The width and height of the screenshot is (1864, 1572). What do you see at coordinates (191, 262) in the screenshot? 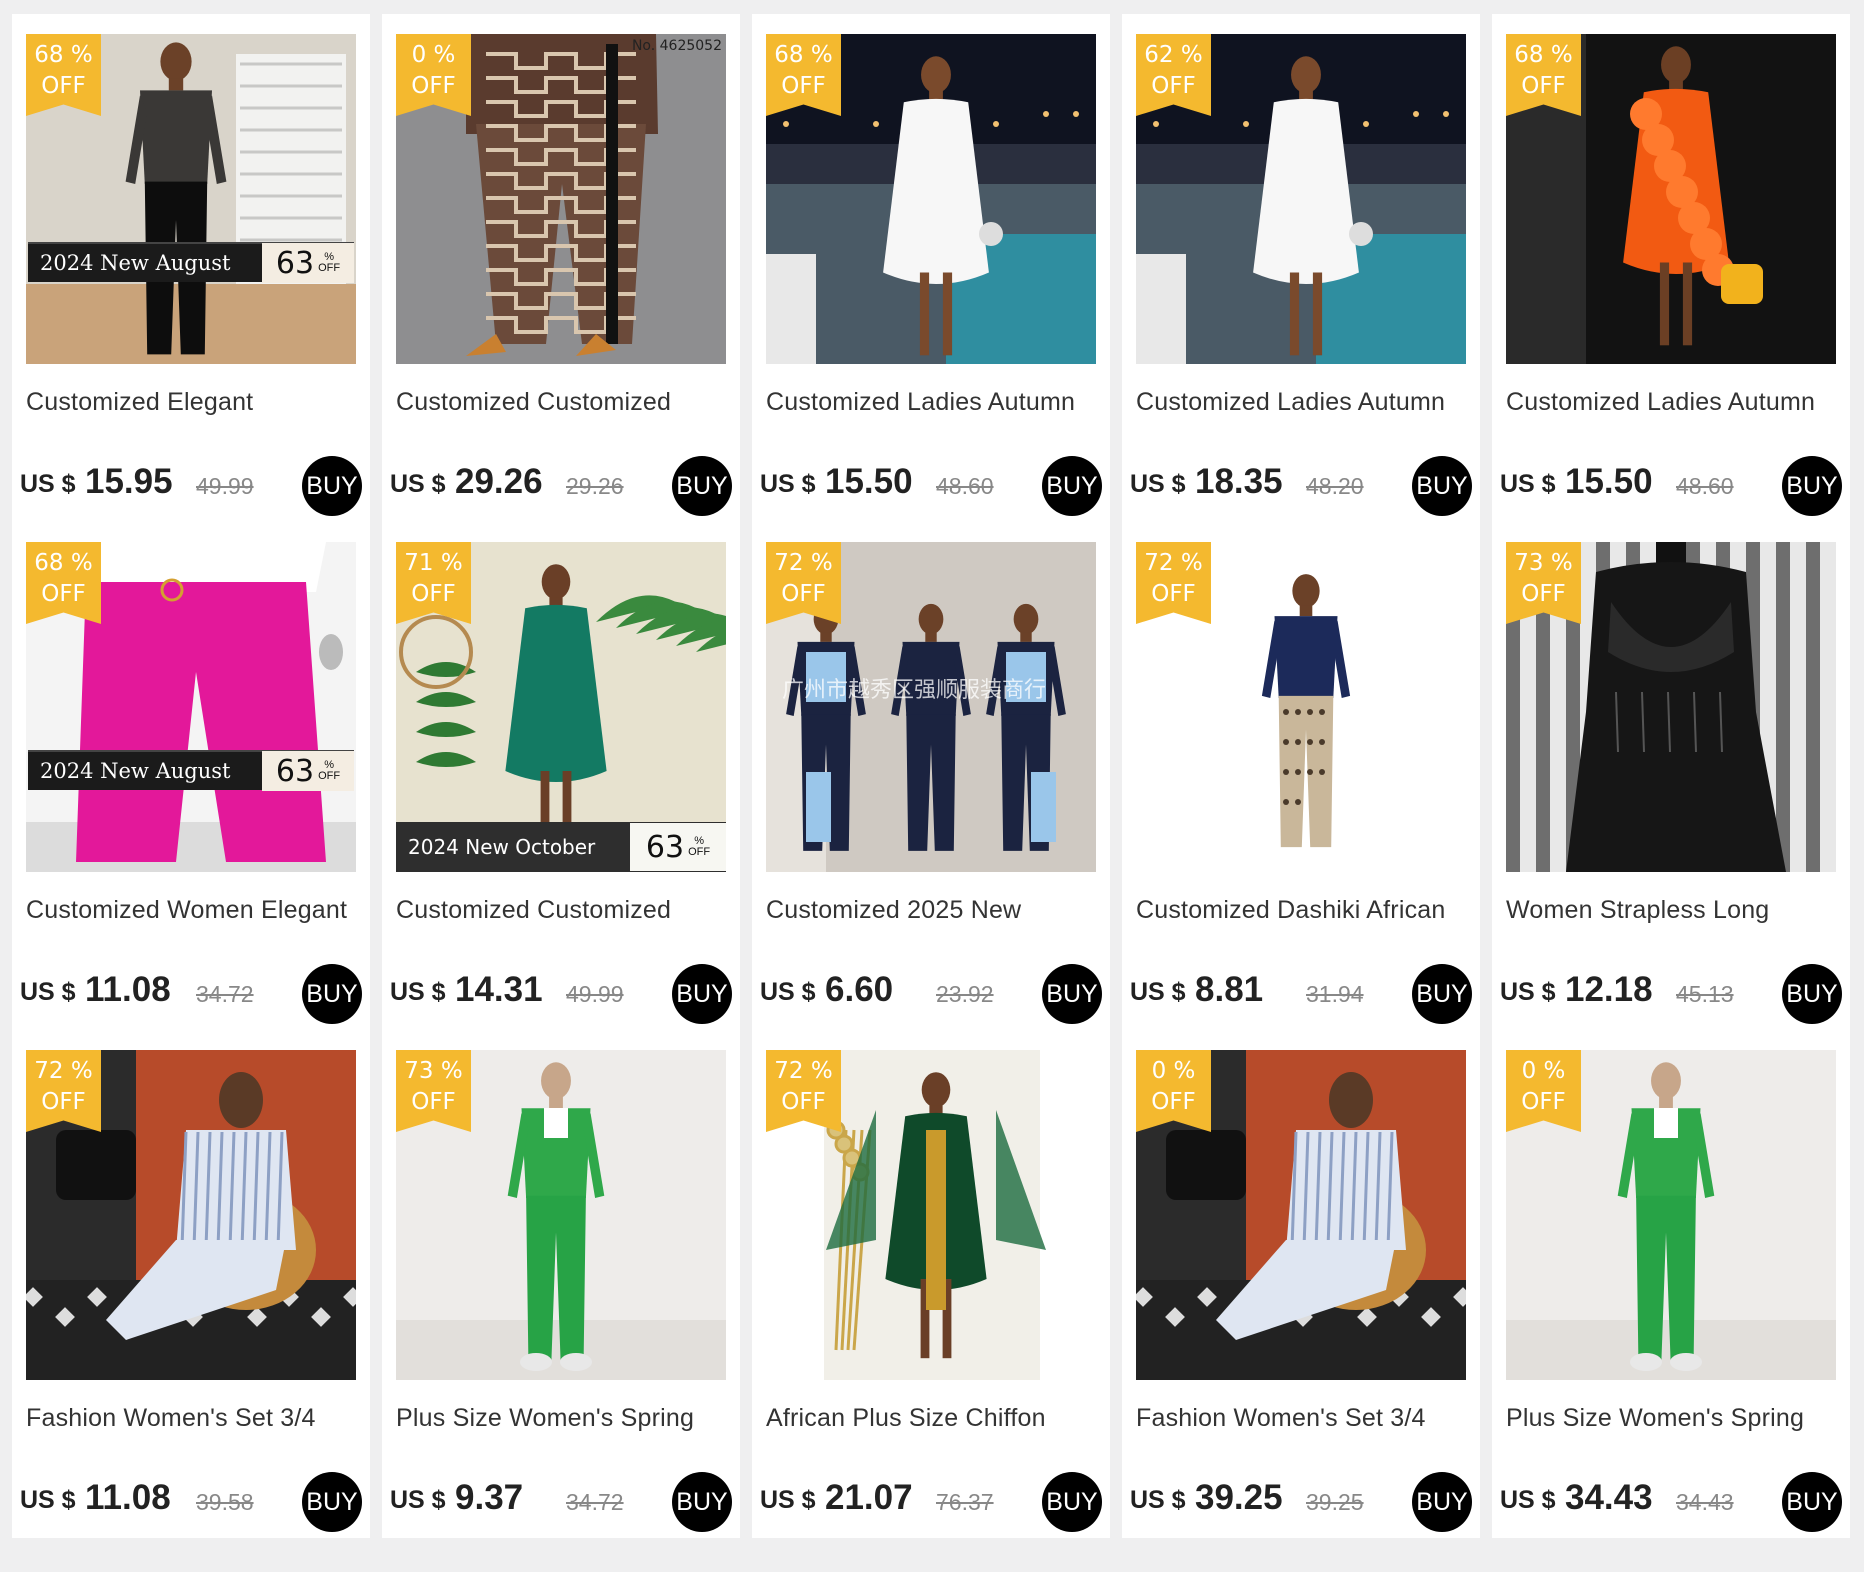
I see `promo-banner: 2024 New August 63 % OFF` at bounding box center [191, 262].